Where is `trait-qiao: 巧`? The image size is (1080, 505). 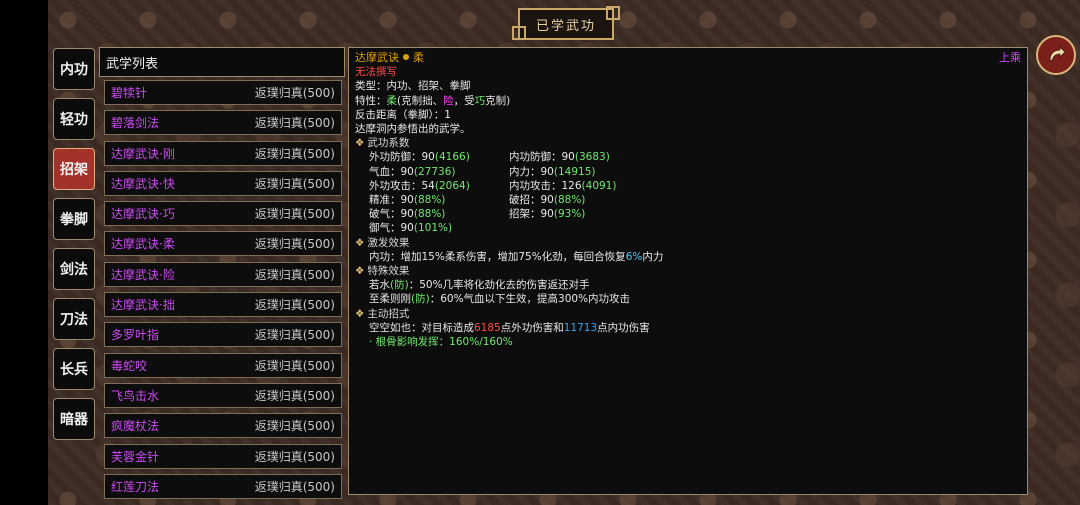
trait-qiao: 巧 is located at coordinates (480, 100).